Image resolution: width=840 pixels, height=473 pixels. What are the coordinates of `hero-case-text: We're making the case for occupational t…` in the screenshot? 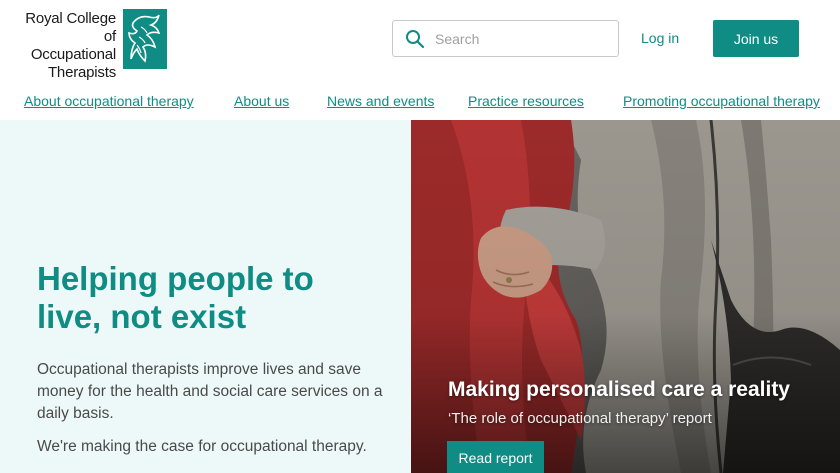 It's located at (202, 446).